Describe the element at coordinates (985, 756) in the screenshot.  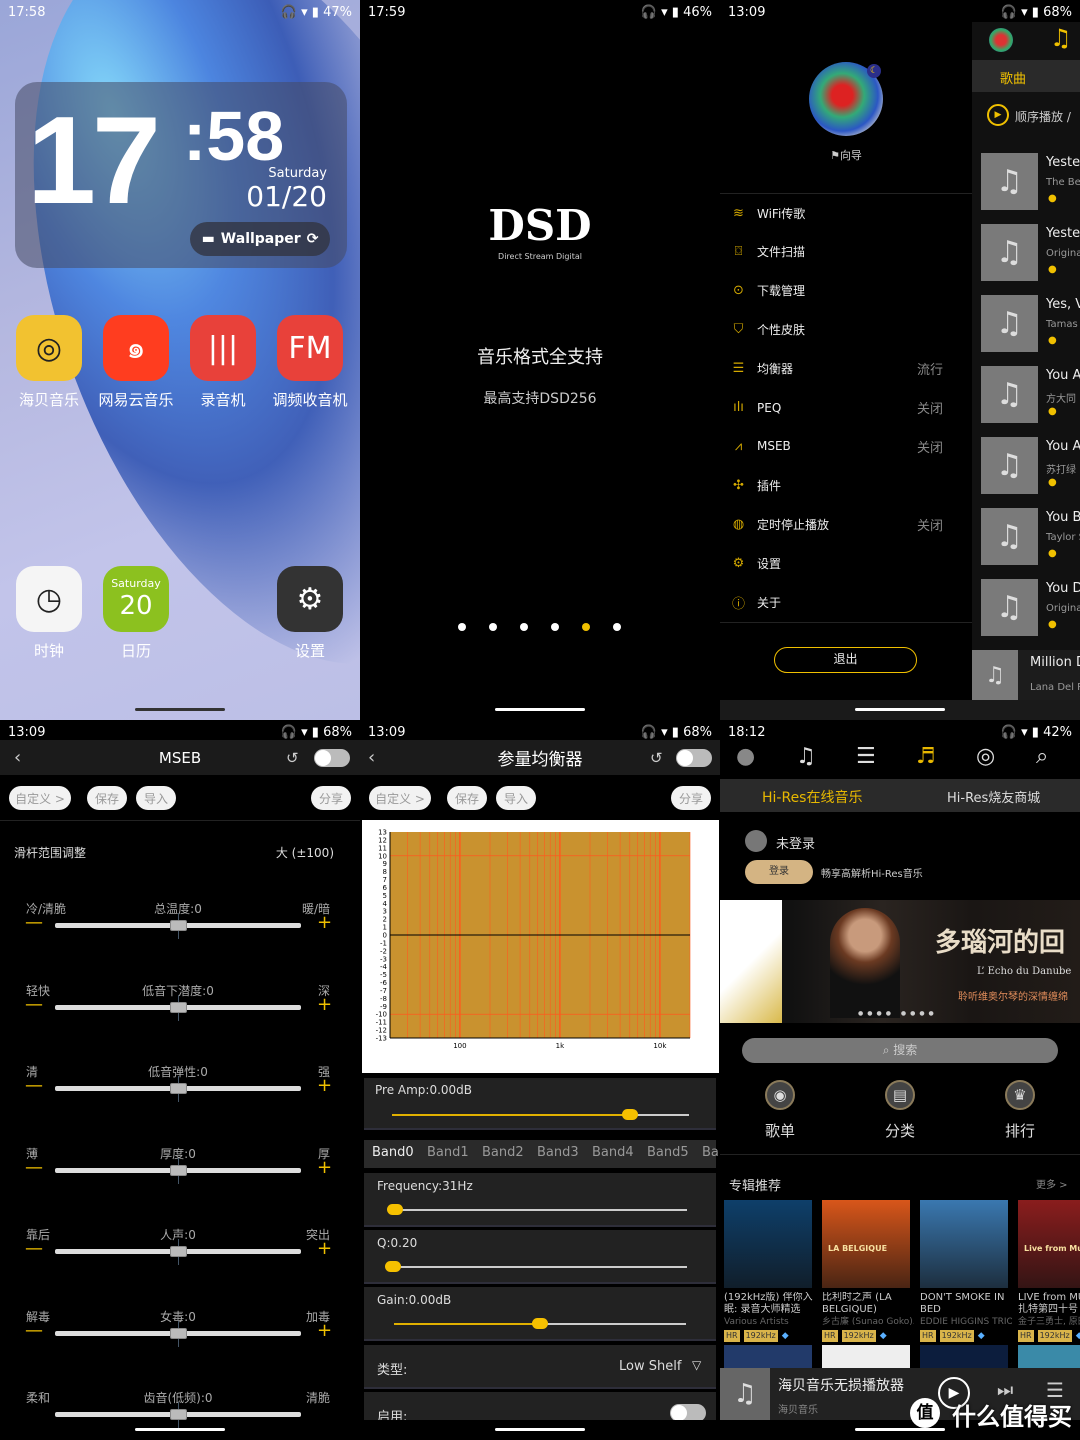
I see `disc-icon: ◎` at that location.